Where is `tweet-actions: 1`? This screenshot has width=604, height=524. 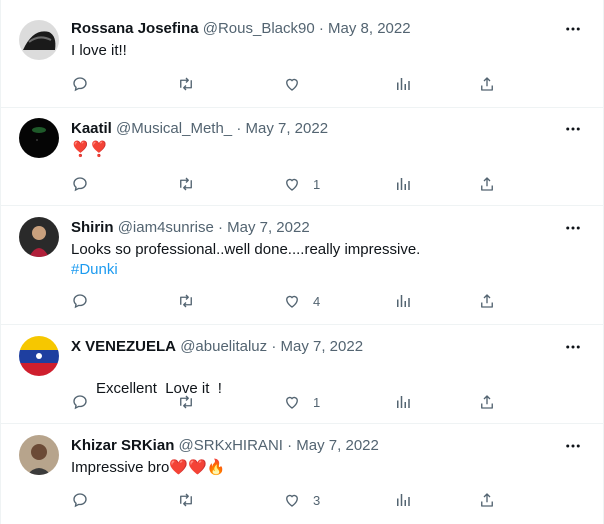
tweet-actions: 1 is located at coordinates (286, 184).